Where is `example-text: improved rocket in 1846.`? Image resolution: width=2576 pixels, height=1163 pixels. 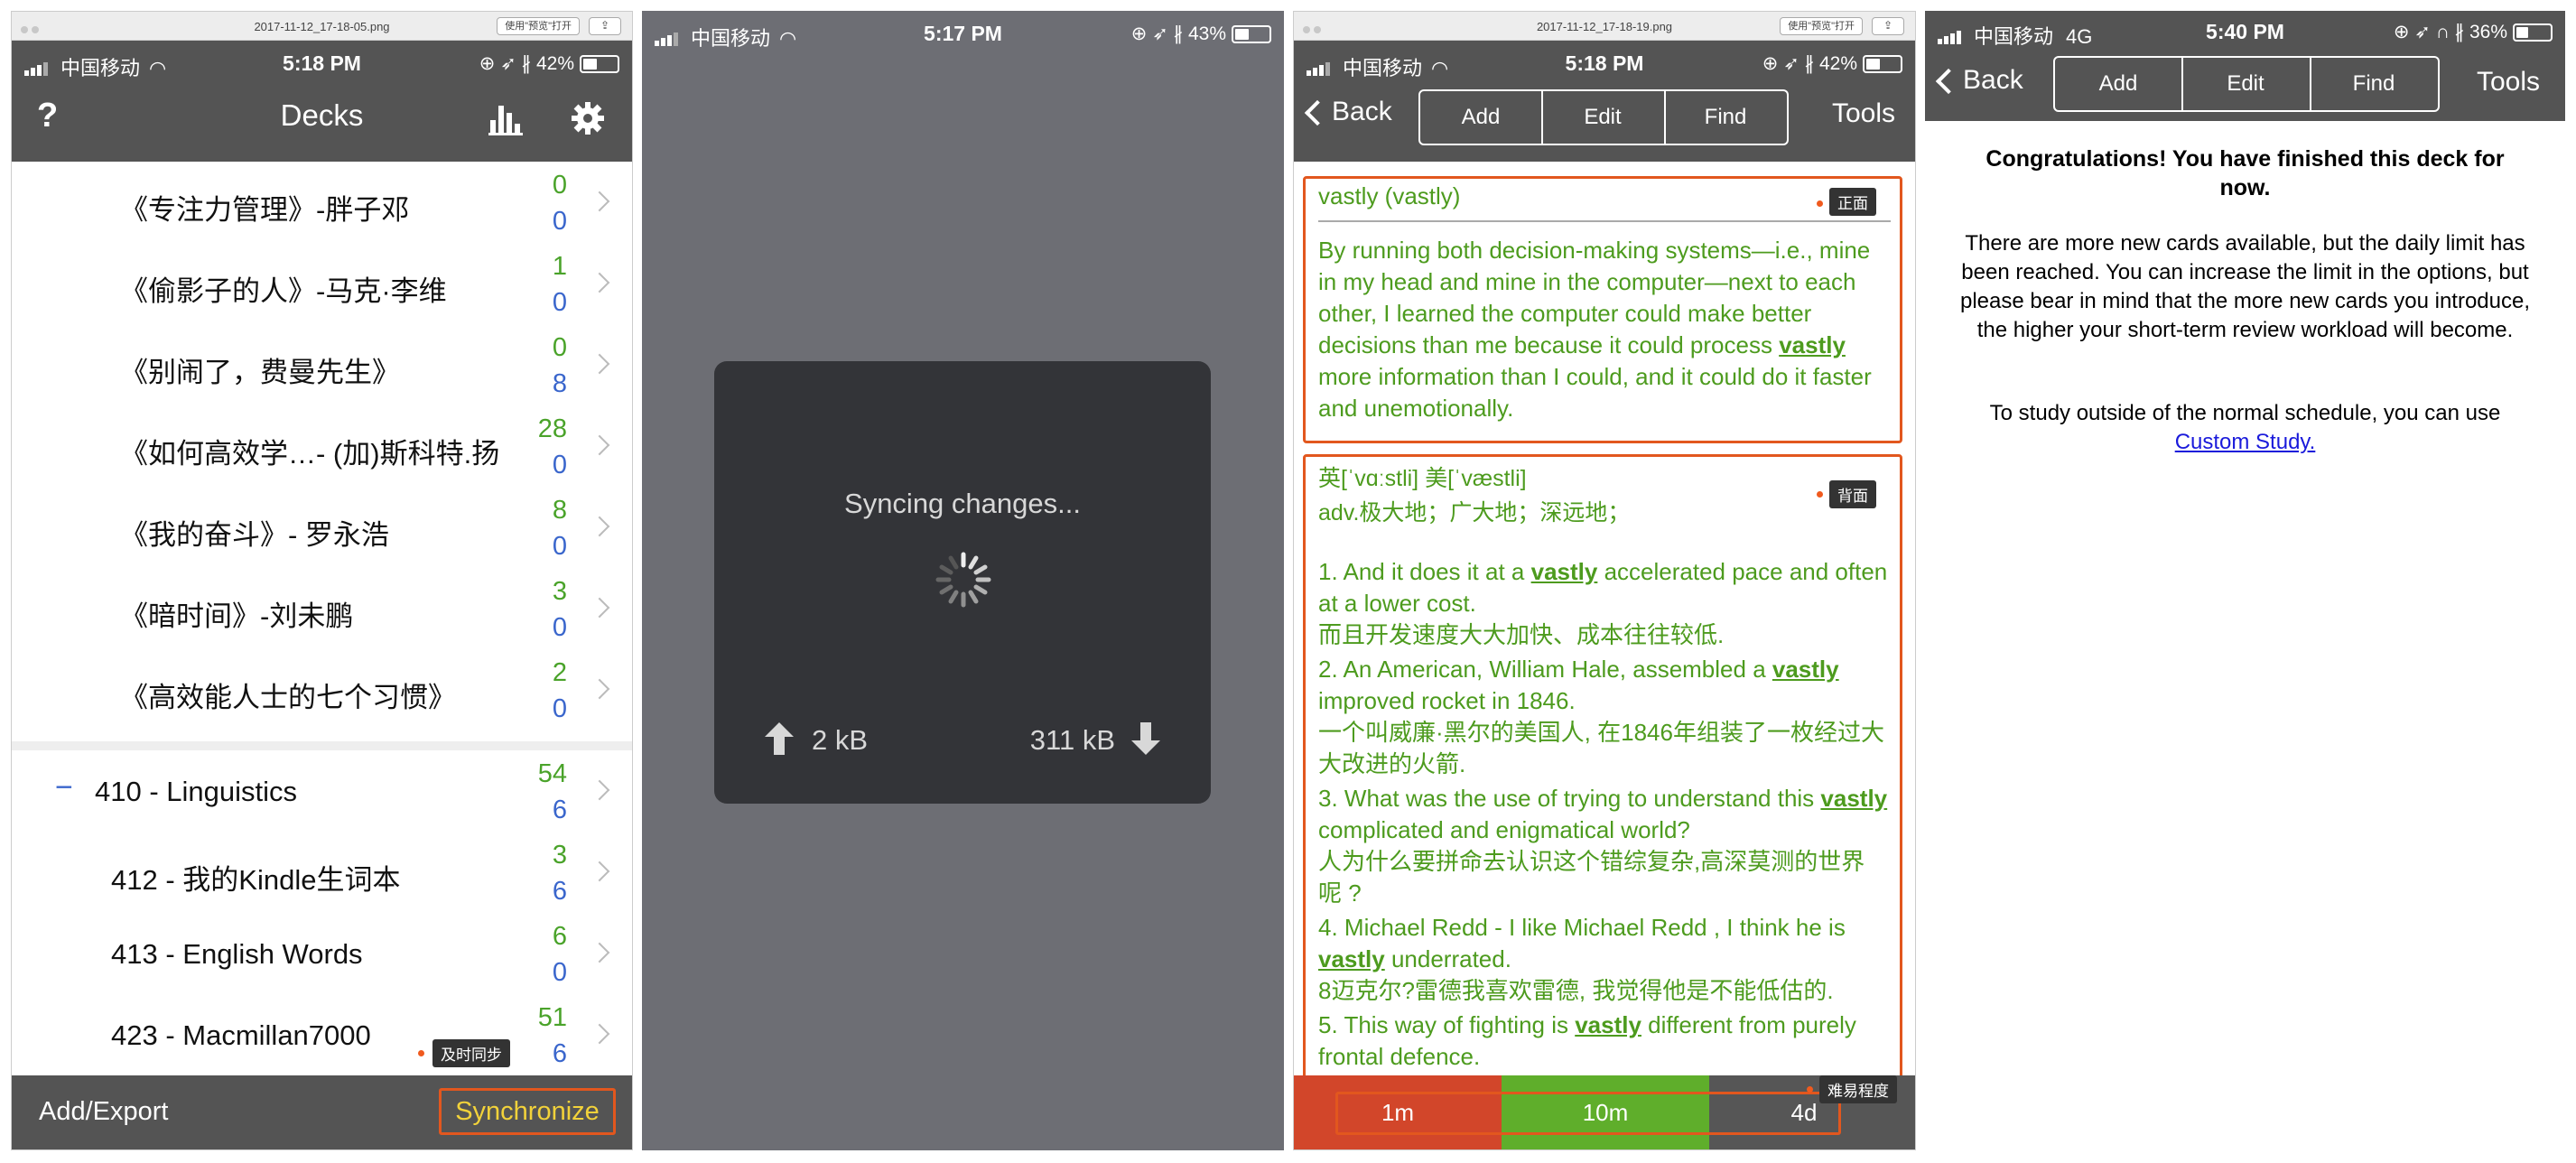
example-text: improved rocket in 1846. is located at coordinates (1447, 700).